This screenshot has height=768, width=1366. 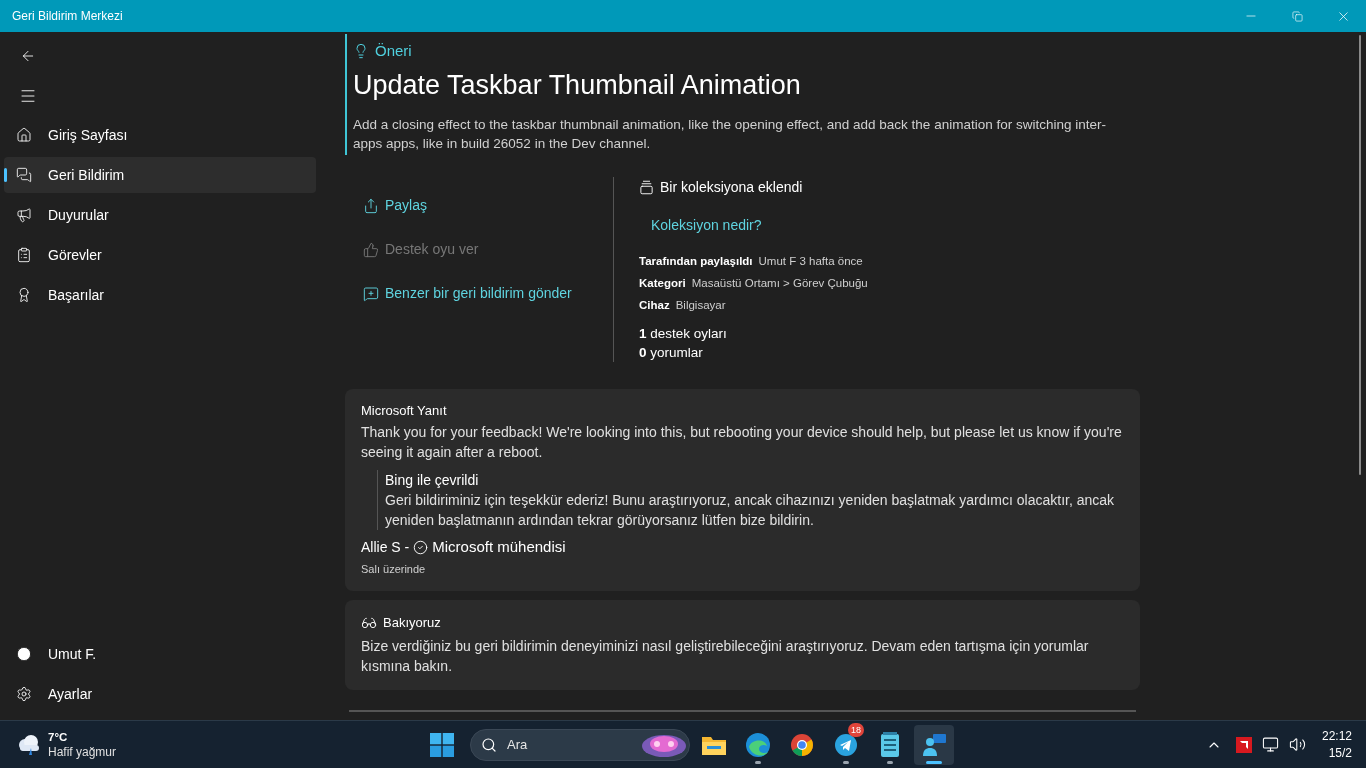 I want to click on sidebar-item: Başarılar, so click(x=160, y=295).